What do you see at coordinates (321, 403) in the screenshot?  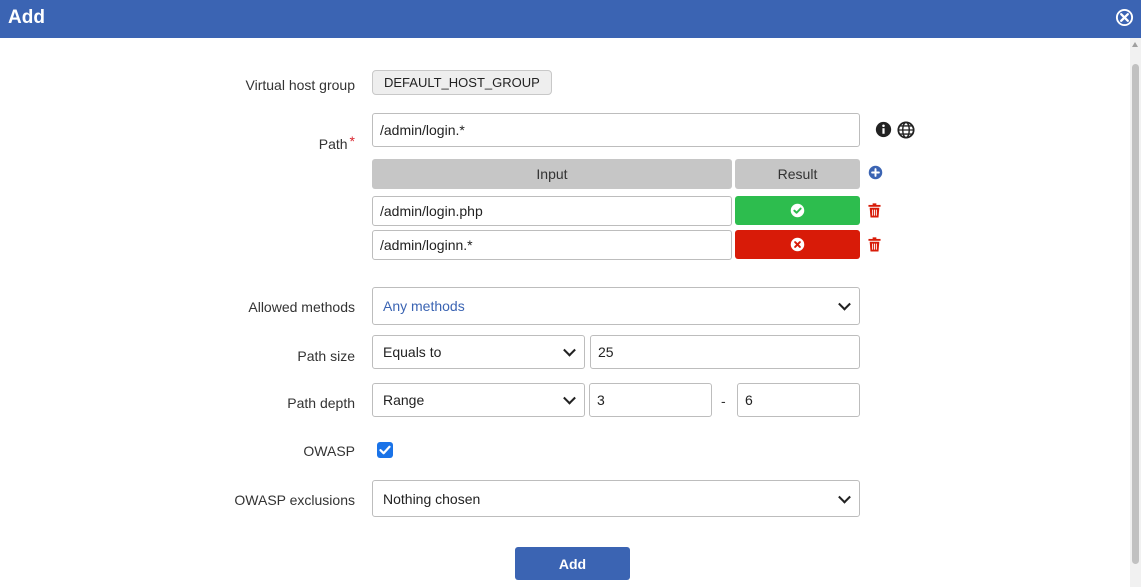 I see `path-depth-label: Path depth` at bounding box center [321, 403].